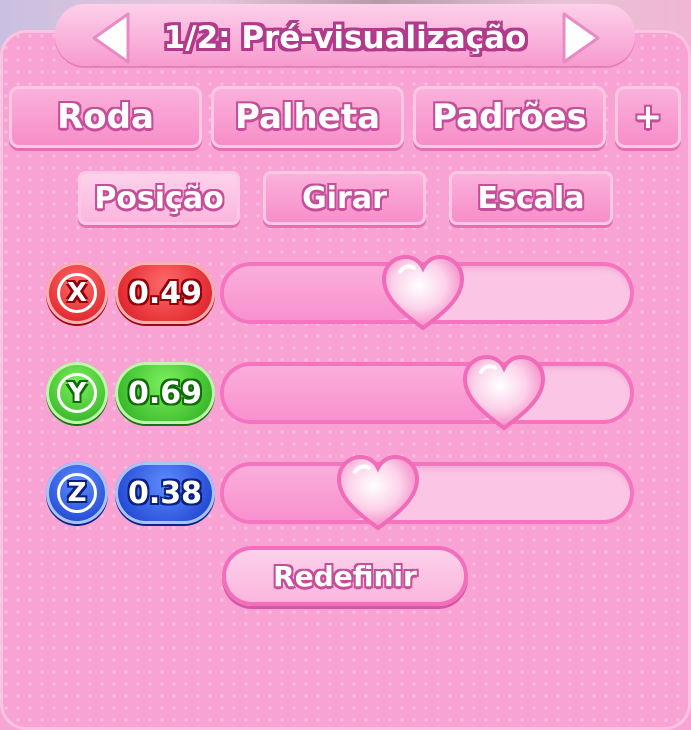 The height and width of the screenshot is (730, 691). I want to click on z-slider-heart-handle, so click(378, 493).